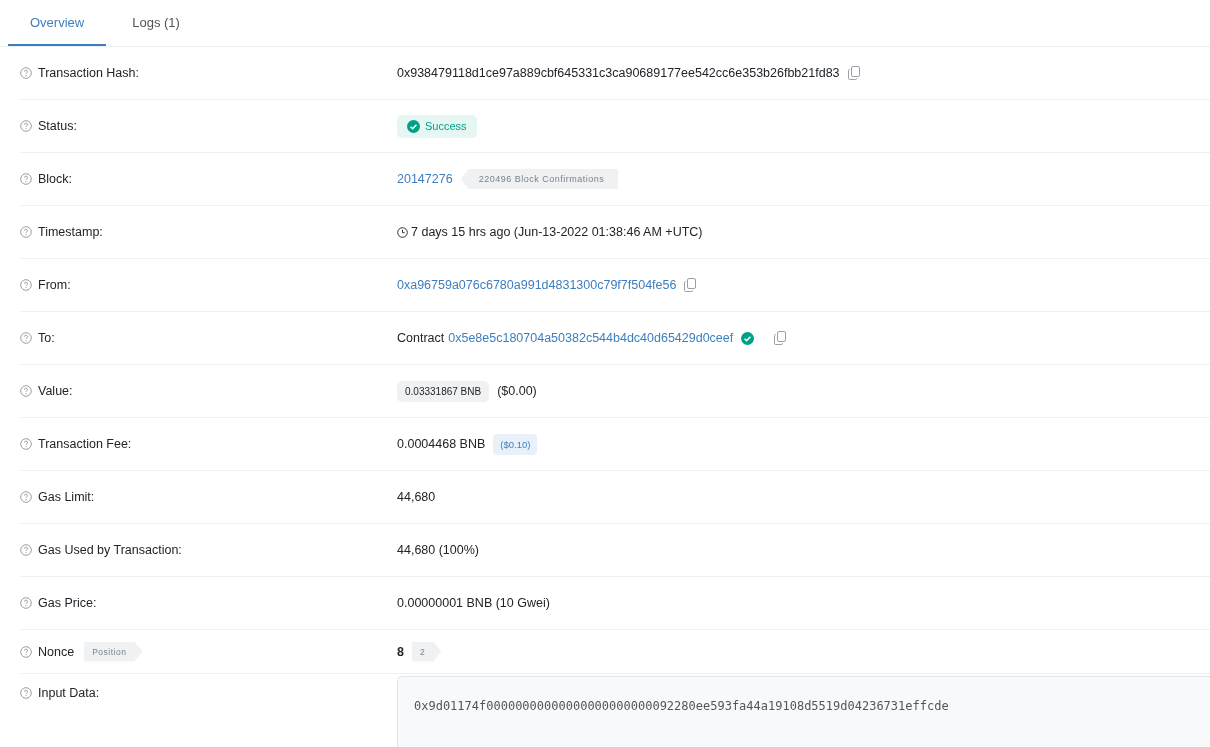 This screenshot has height=747, width=1210. Describe the element at coordinates (591, 338) in the screenshot. I see `address-link: 0x5e8e5c180704a50382c544b4dc40d65429d0ceef` at that location.